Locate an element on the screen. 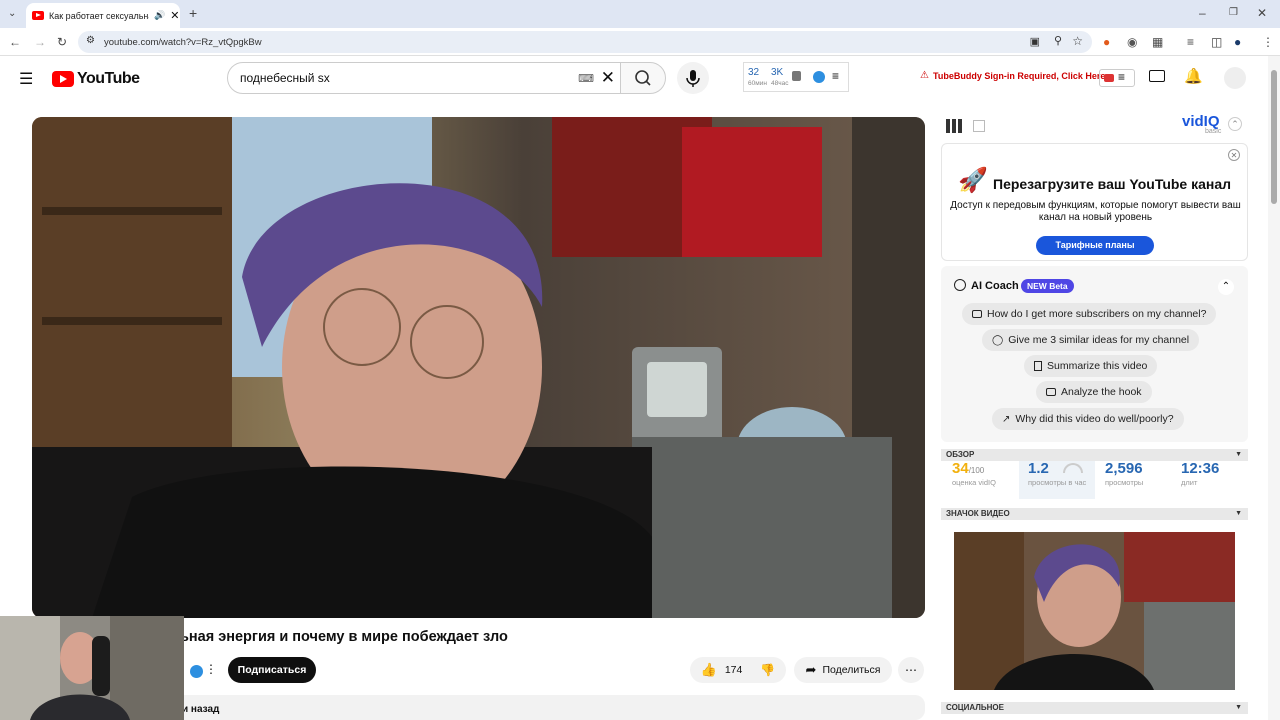  keyboard-icon: ⌨ is located at coordinates (586, 78).